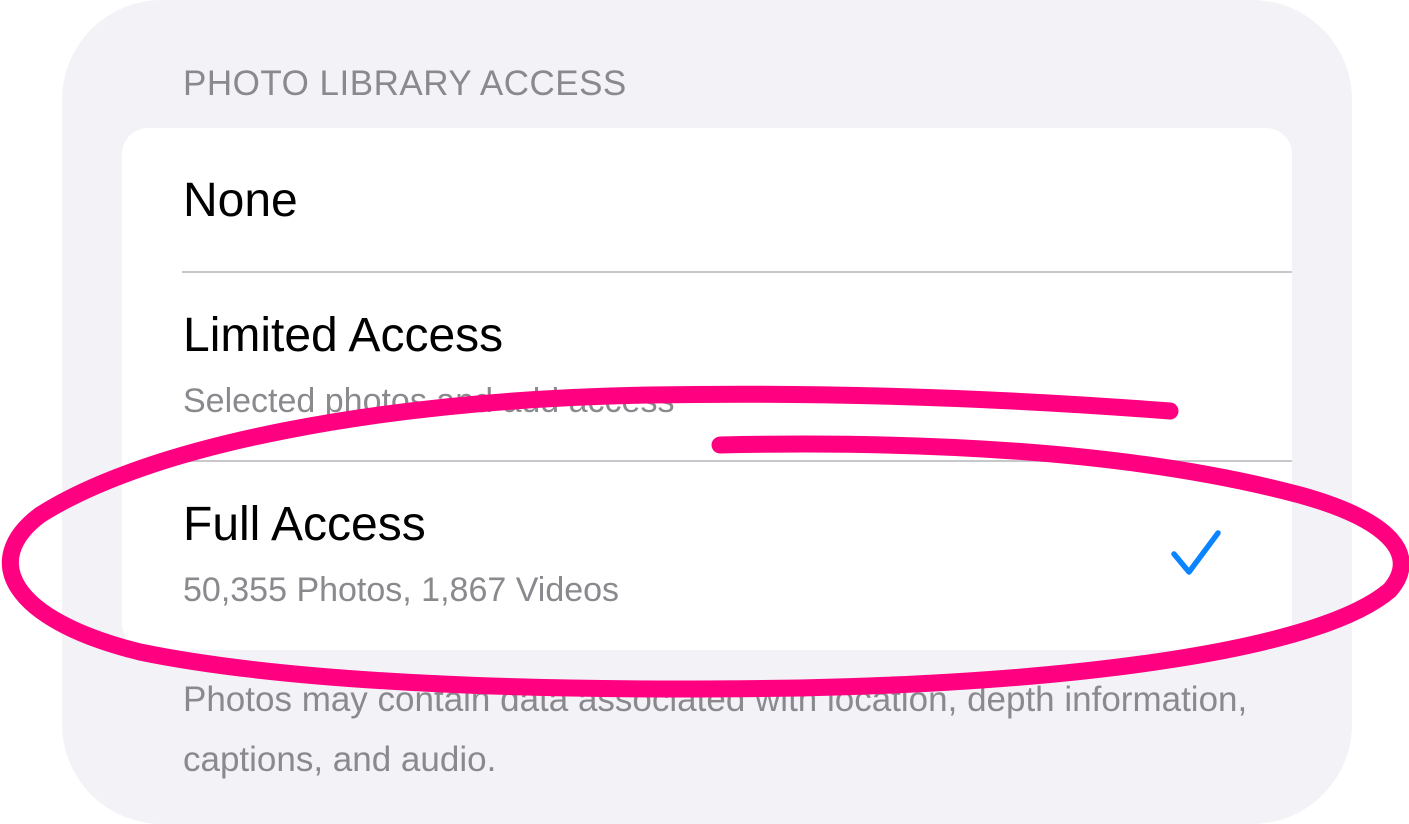 The image size is (1409, 824). I want to click on option-full-access-label: Full Access, so click(304, 524).